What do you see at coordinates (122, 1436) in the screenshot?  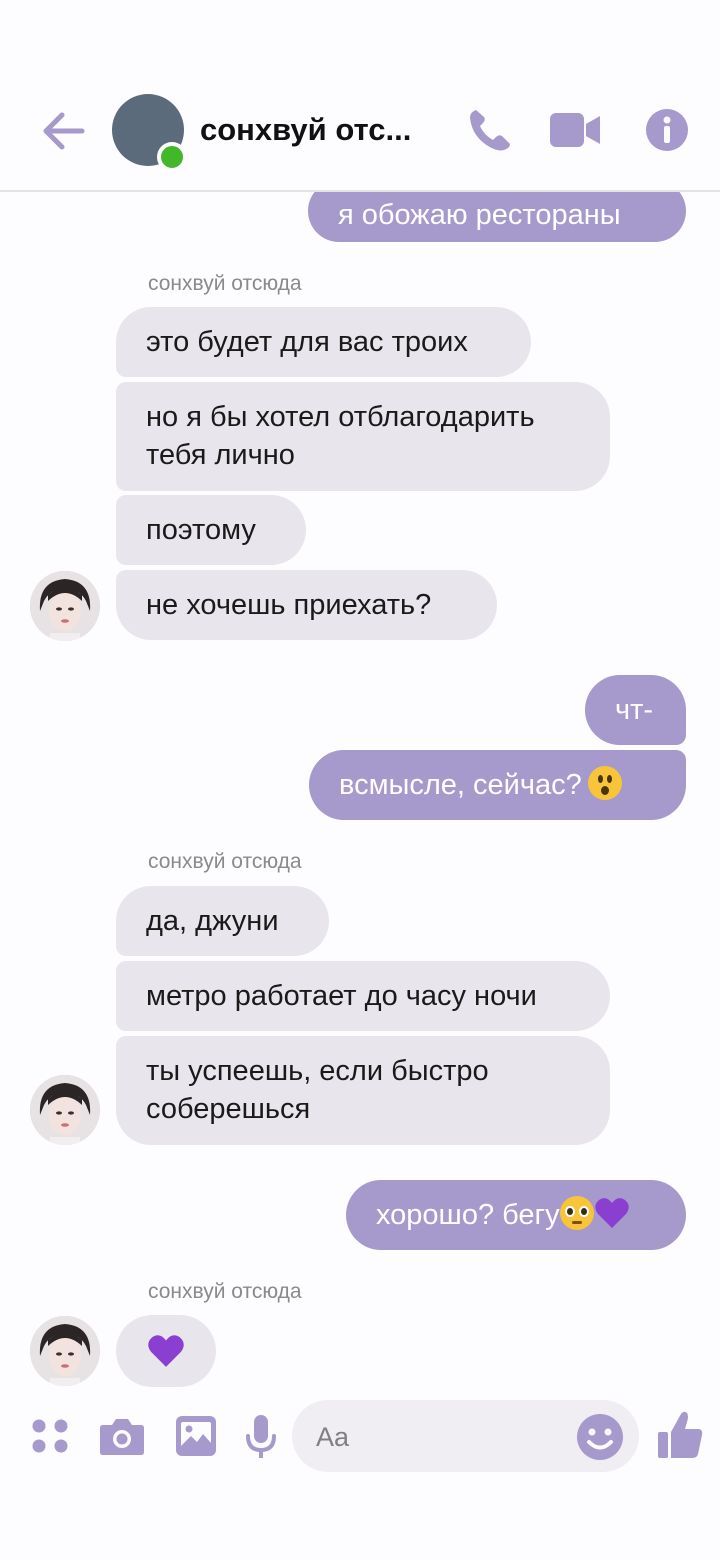 I see `camera-icon` at bounding box center [122, 1436].